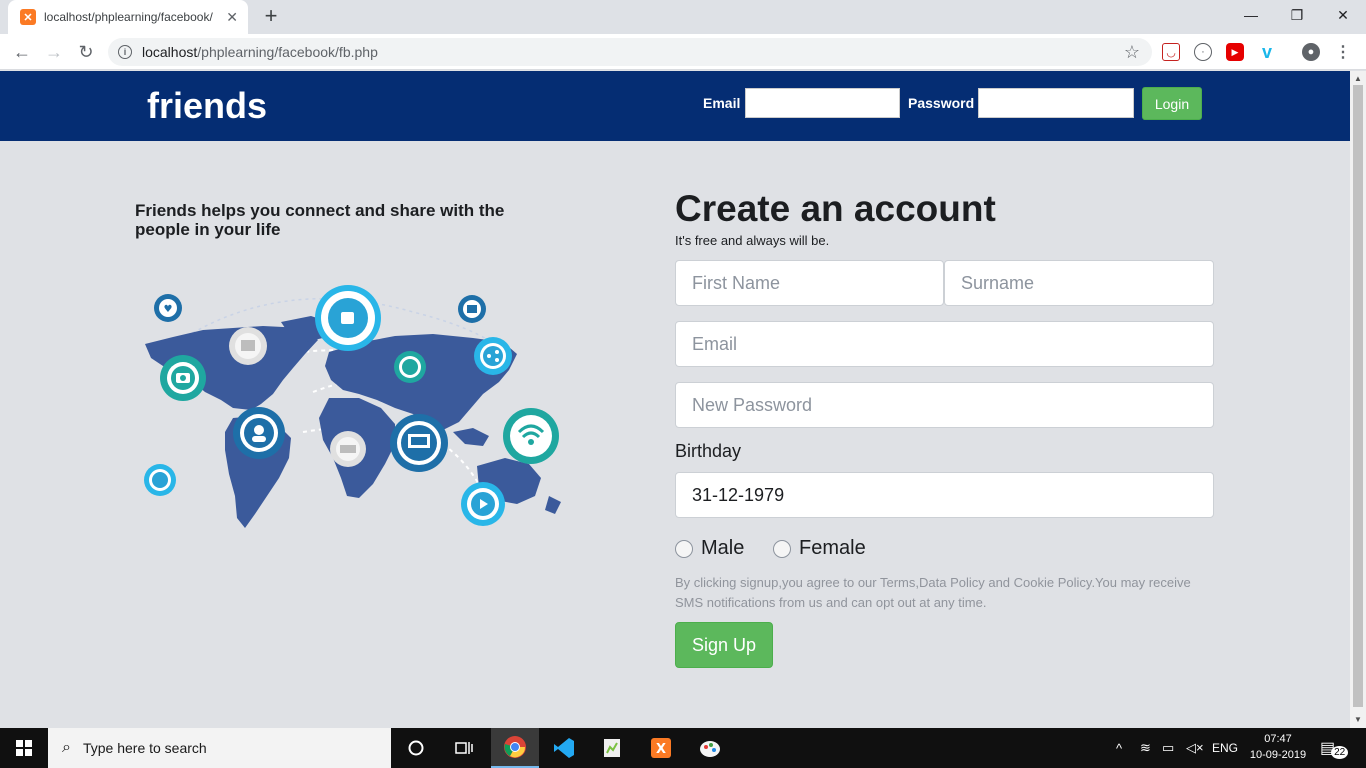 This screenshot has width=1366, height=768. I want to click on cortana-icon, so click(416, 748).